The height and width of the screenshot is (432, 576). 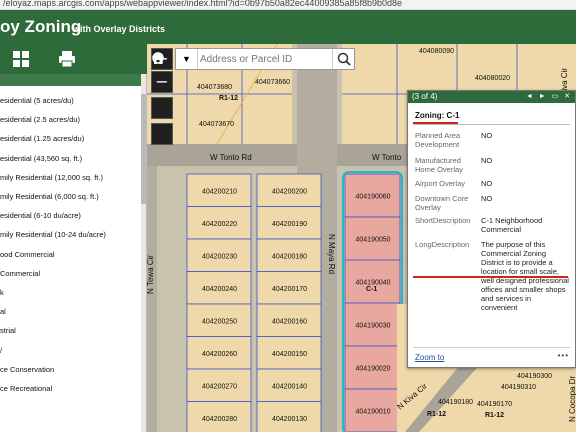 I want to click on locate-button, so click(x=162, y=98).